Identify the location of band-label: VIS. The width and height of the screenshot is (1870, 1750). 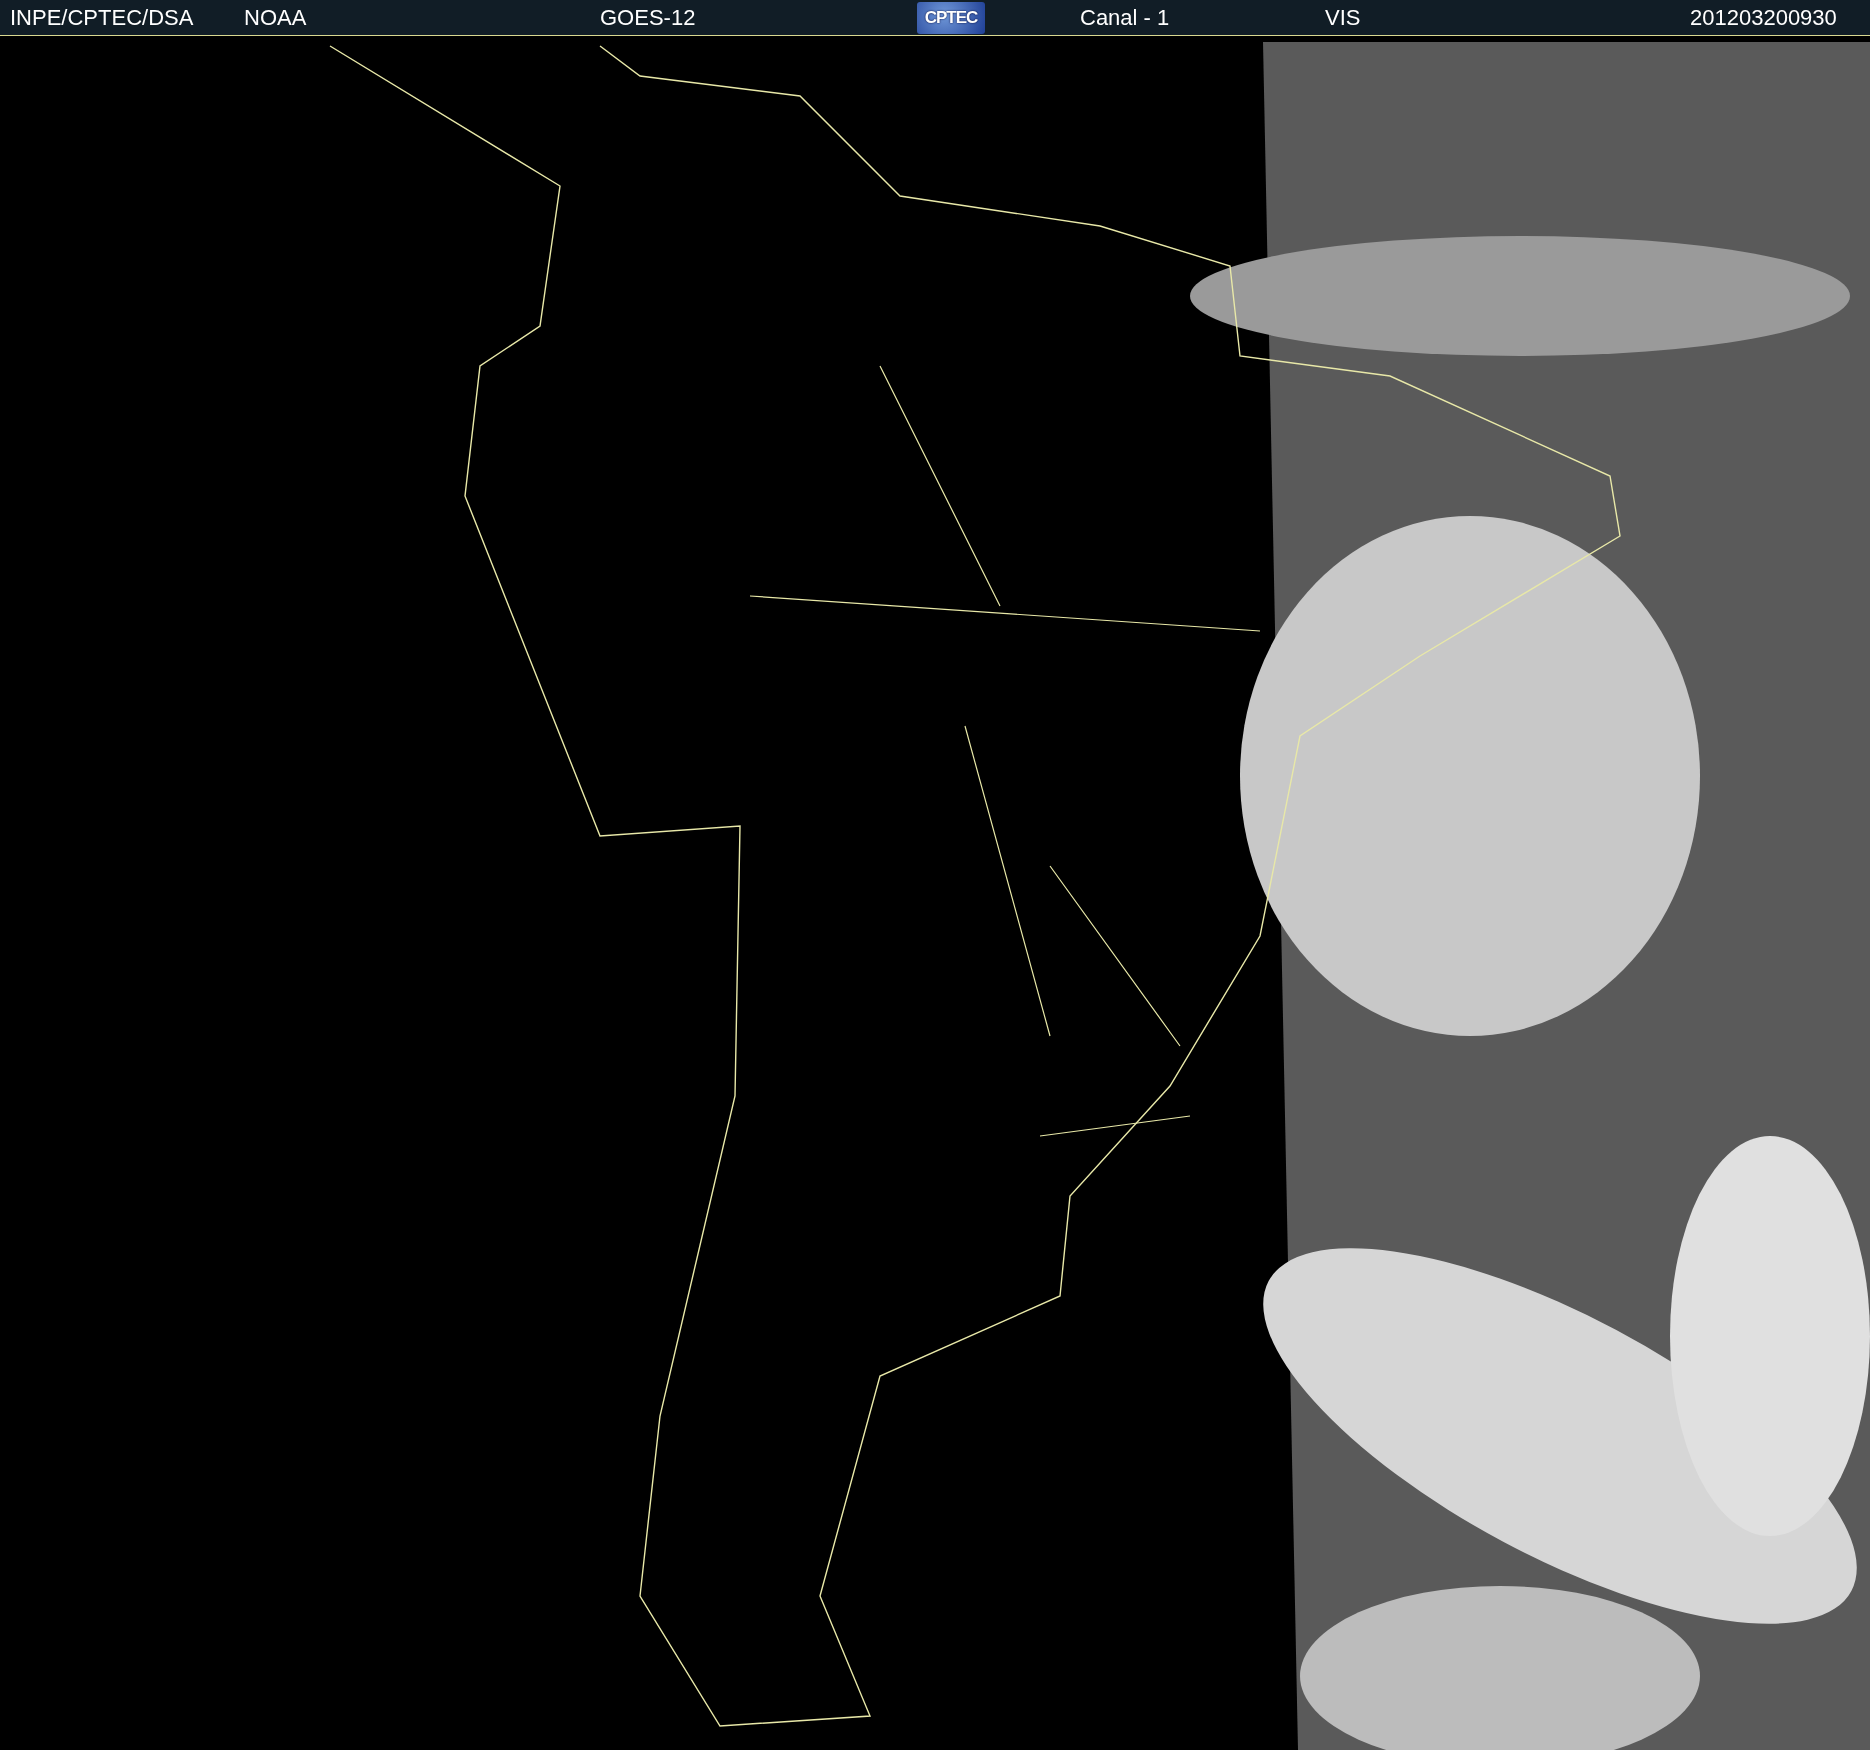
(1343, 17).